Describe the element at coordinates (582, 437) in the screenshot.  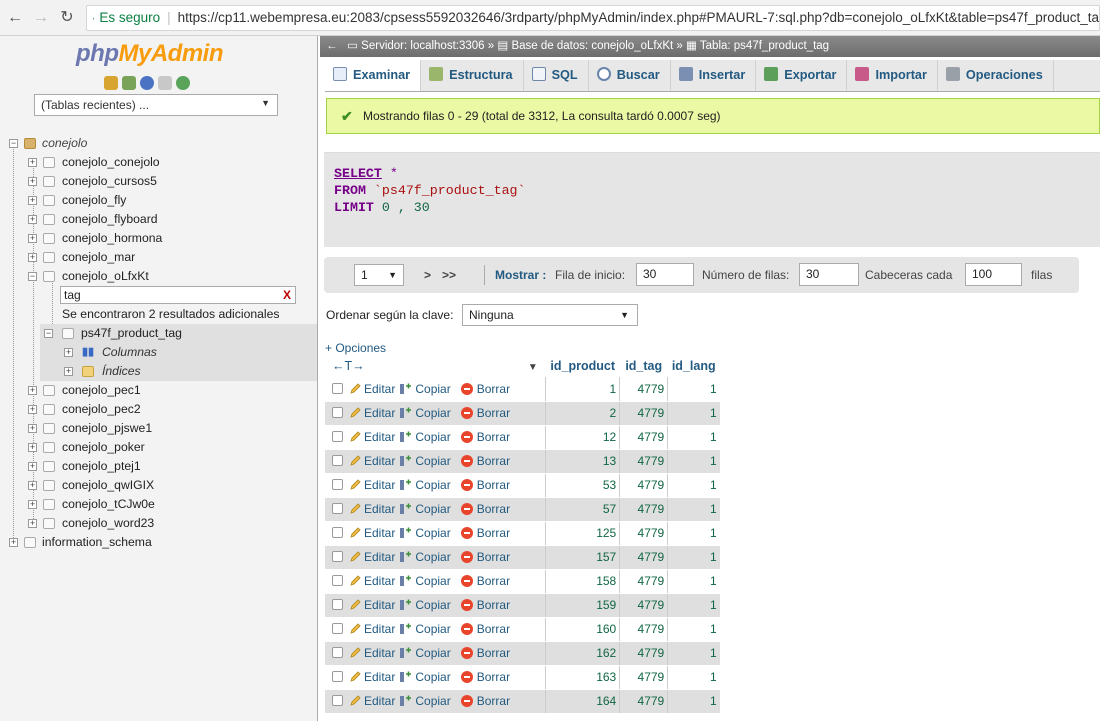
I see `cell-id-product: 12` at that location.